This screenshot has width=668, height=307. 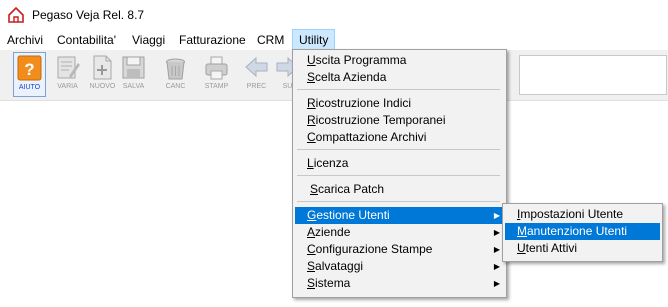 What do you see at coordinates (216, 68) in the screenshot?
I see `print-icon` at bounding box center [216, 68].